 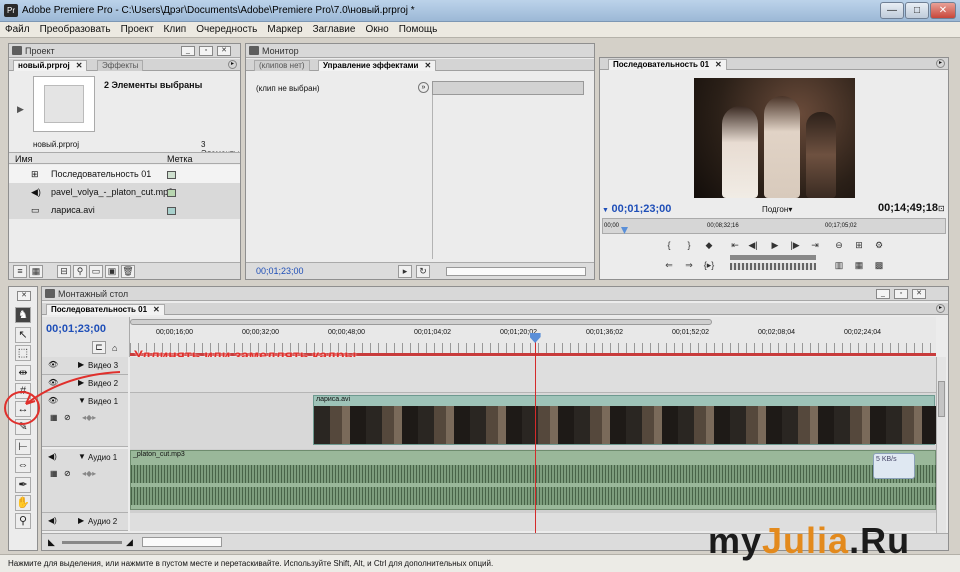 I want to click on go-next-marker-icon: ⇒, so click(x=689, y=266).